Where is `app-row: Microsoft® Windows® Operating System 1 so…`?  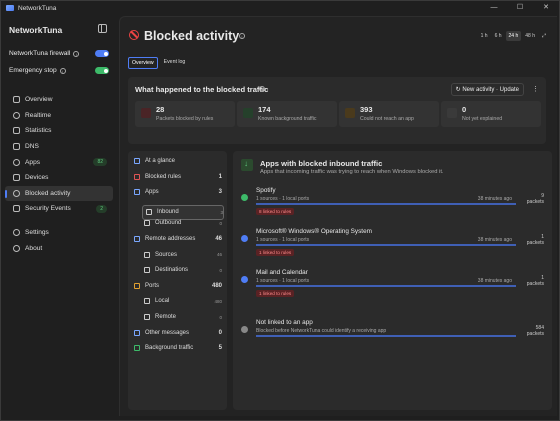 app-row: Microsoft® Windows® Operating System 1 so… is located at coordinates (392, 246).